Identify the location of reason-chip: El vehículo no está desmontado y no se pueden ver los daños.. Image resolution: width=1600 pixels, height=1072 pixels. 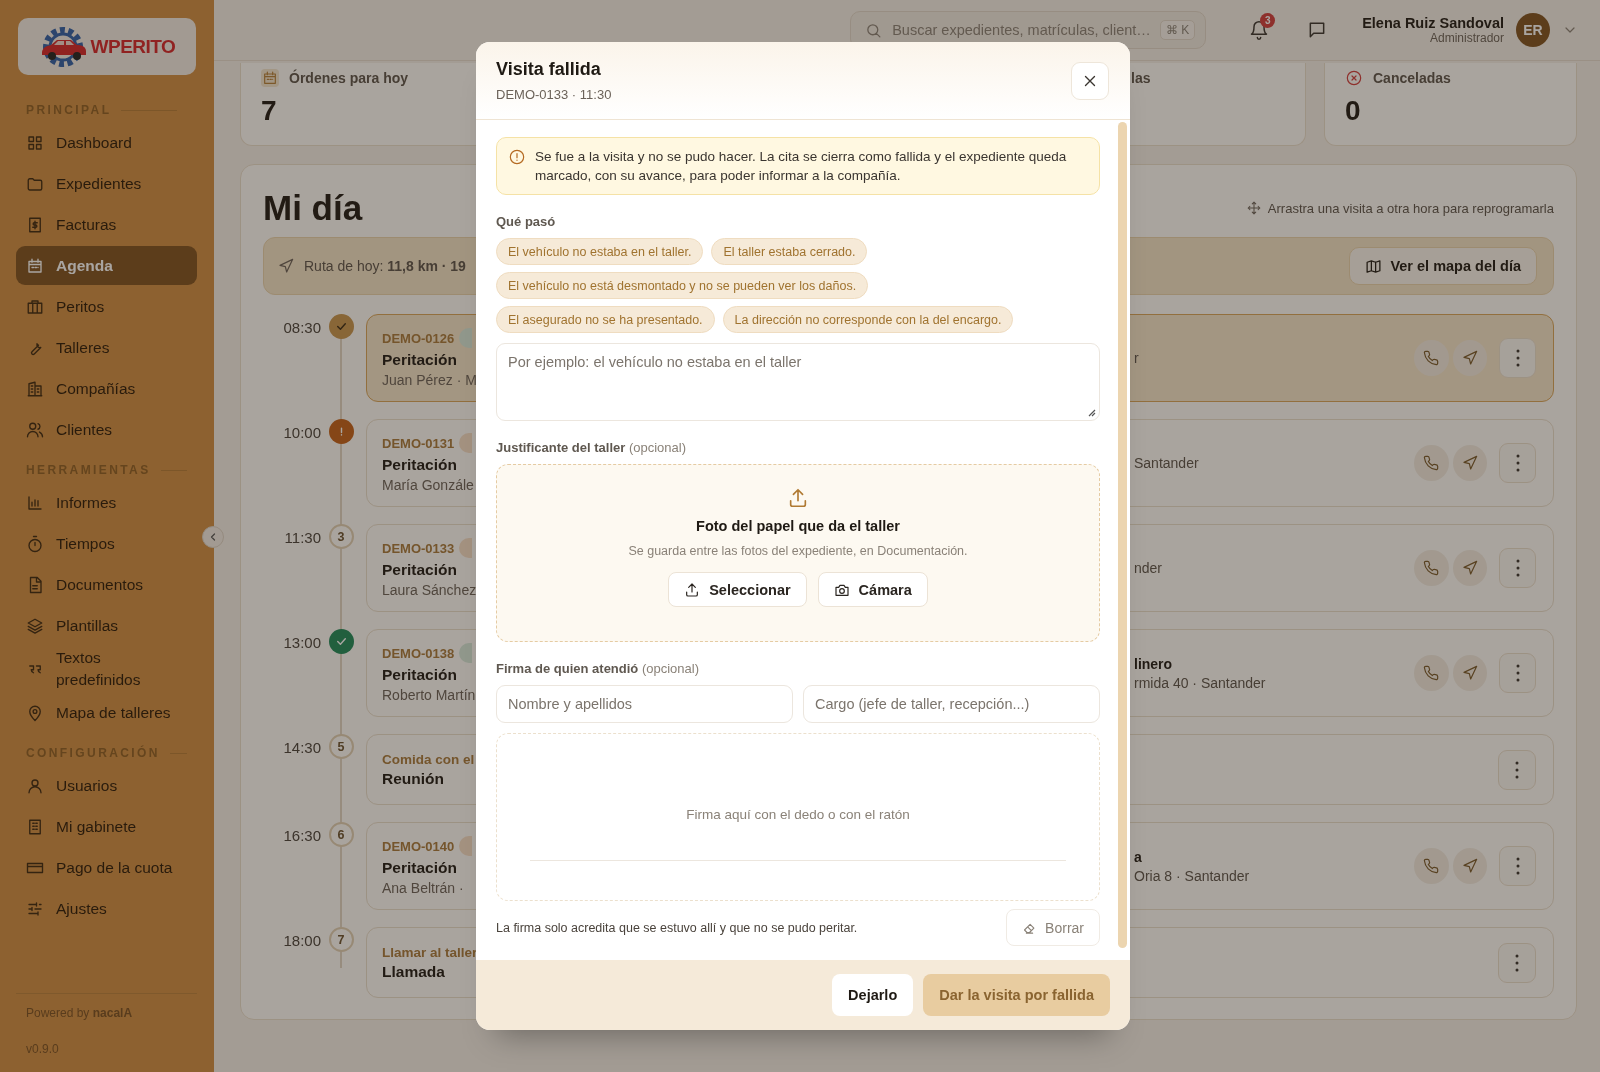
(682, 285).